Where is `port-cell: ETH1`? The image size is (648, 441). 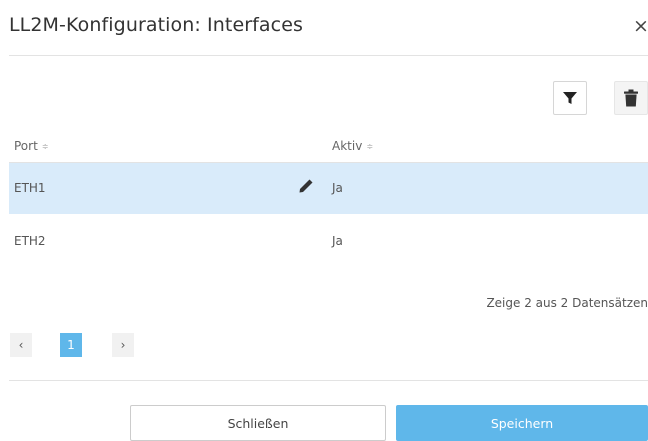
port-cell: ETH1 is located at coordinates (30, 188).